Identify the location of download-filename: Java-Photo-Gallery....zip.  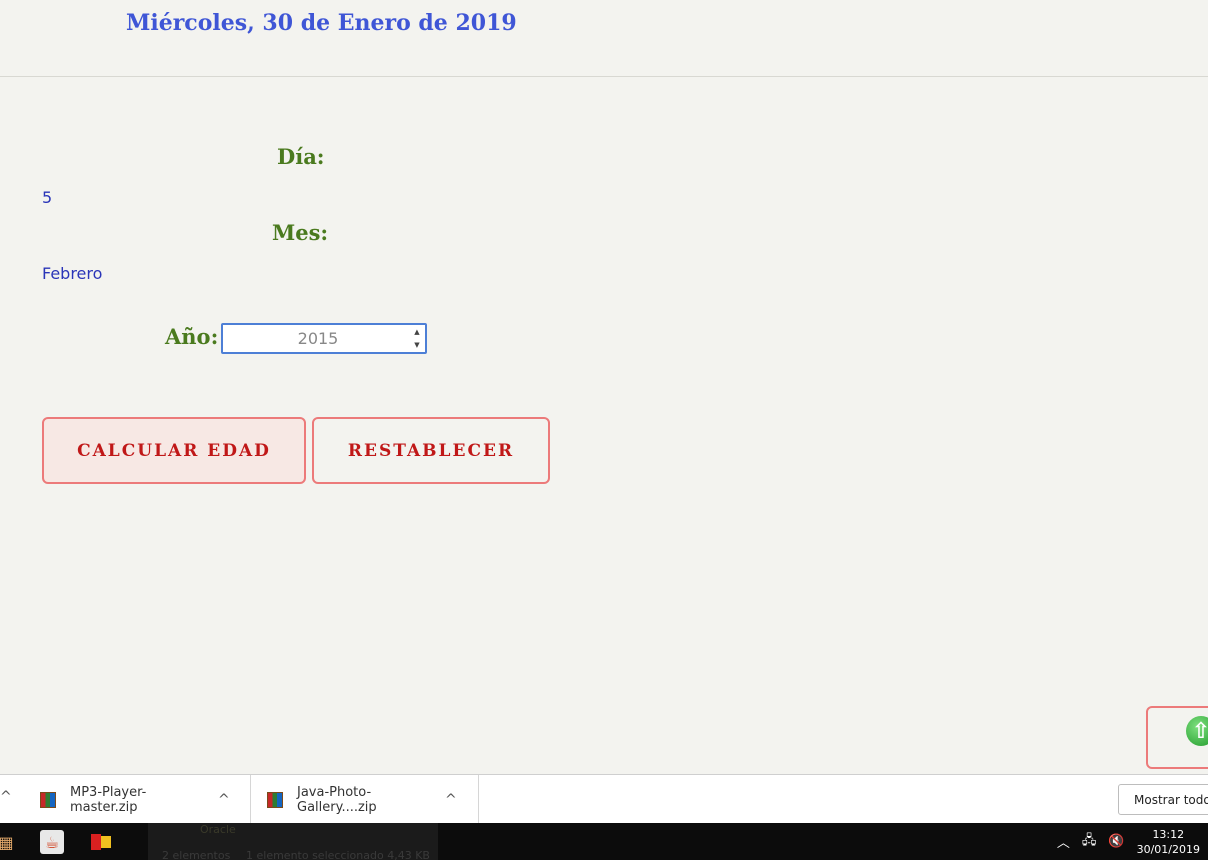
(337, 799).